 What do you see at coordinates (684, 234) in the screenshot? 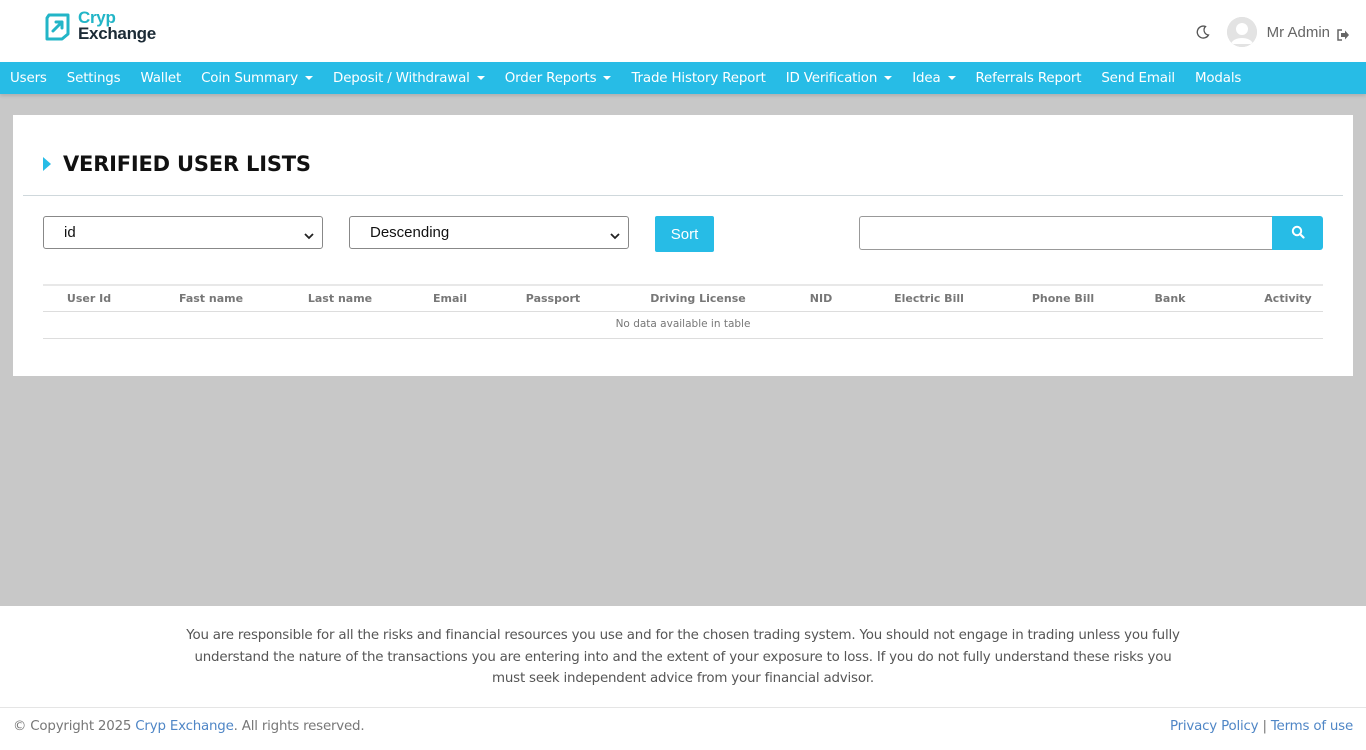
I see `sort-button: Sort` at bounding box center [684, 234].